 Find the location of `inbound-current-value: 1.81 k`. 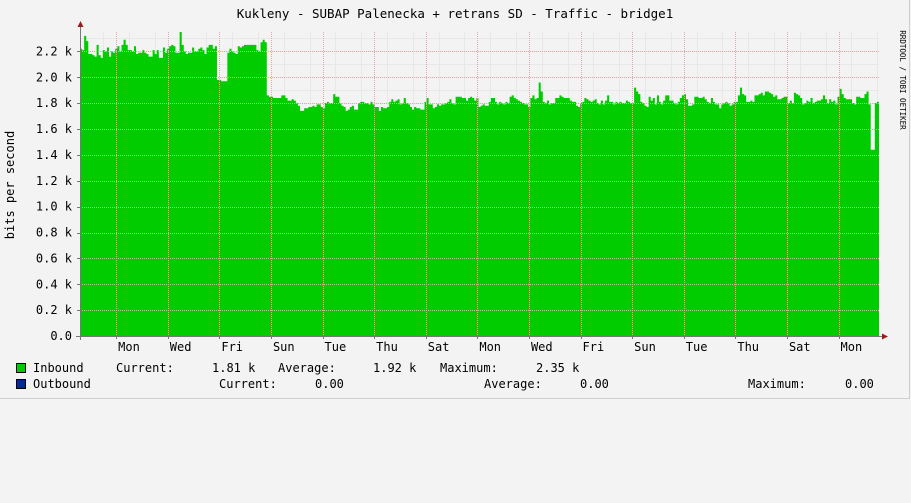

inbound-current-value: 1.81 k is located at coordinates (234, 368).